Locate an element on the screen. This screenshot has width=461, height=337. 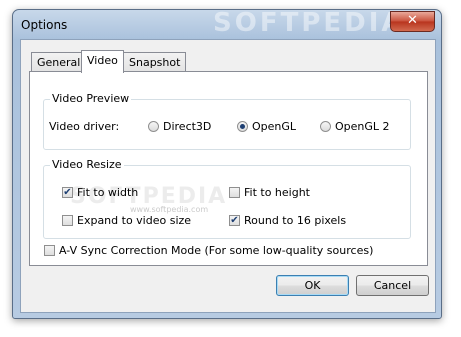
cancel-button: Cancel is located at coordinates (392, 285).